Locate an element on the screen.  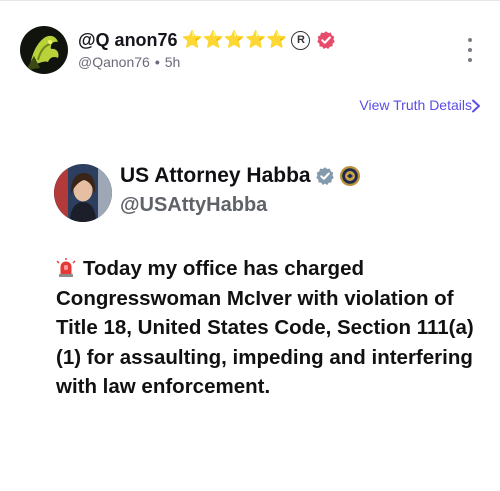
embedded-avatar is located at coordinates (83, 193).